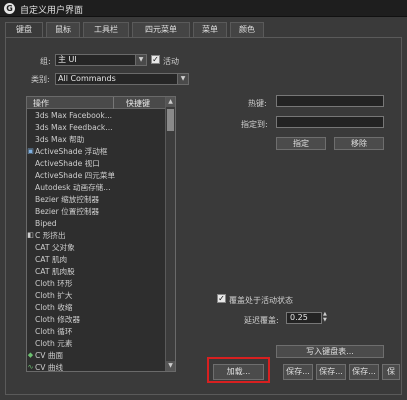  Describe the element at coordinates (122, 79) in the screenshot. I see `category-dropdown: All Commands ▼` at that location.